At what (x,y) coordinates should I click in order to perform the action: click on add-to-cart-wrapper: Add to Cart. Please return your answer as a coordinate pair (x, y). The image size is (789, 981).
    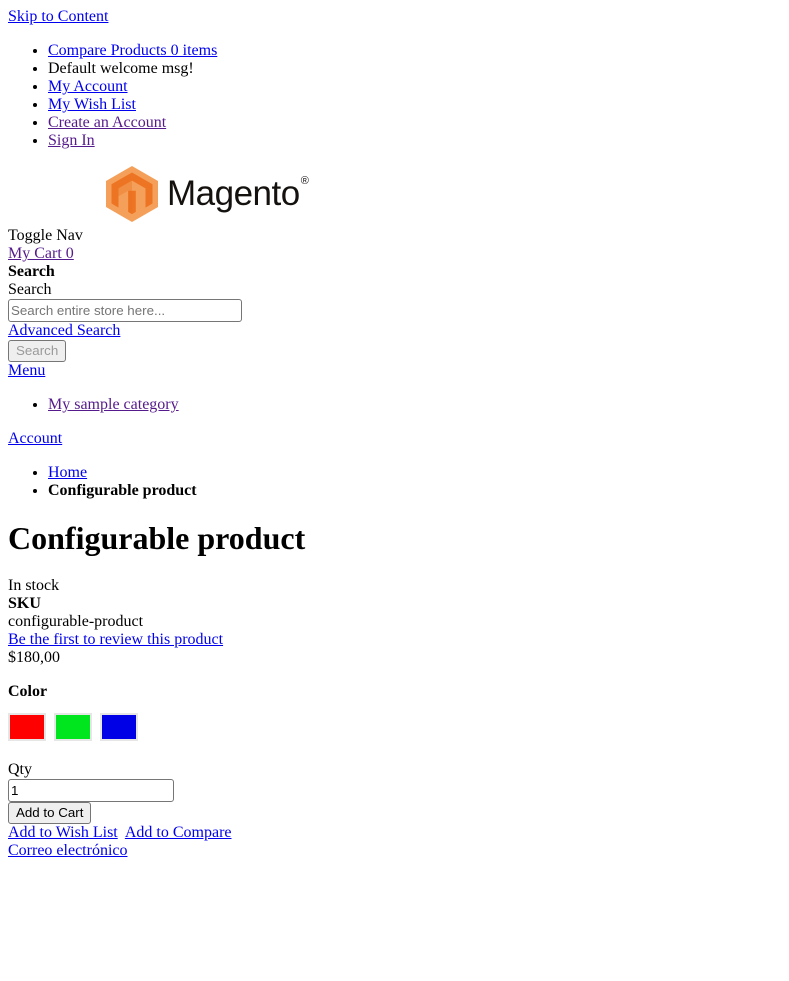
    Looking at the image, I should click on (394, 813).